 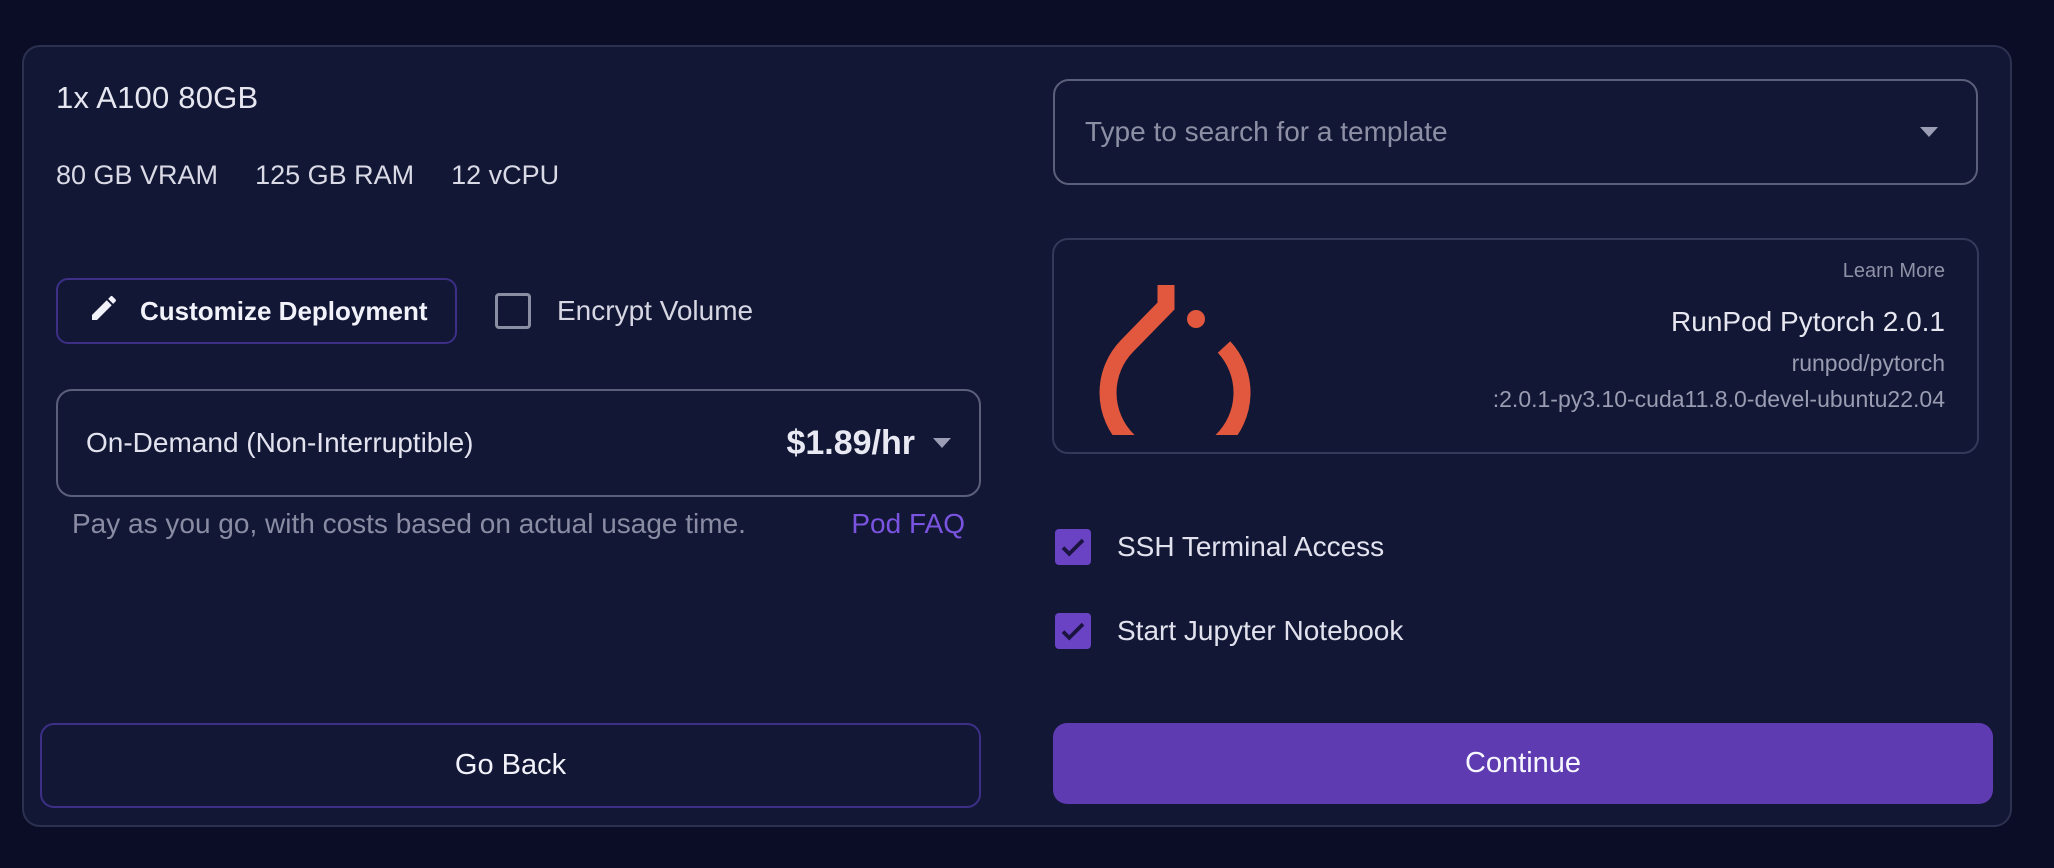 I want to click on ssh-terminal-option: SSH Terminal Access, so click(x=1219, y=547).